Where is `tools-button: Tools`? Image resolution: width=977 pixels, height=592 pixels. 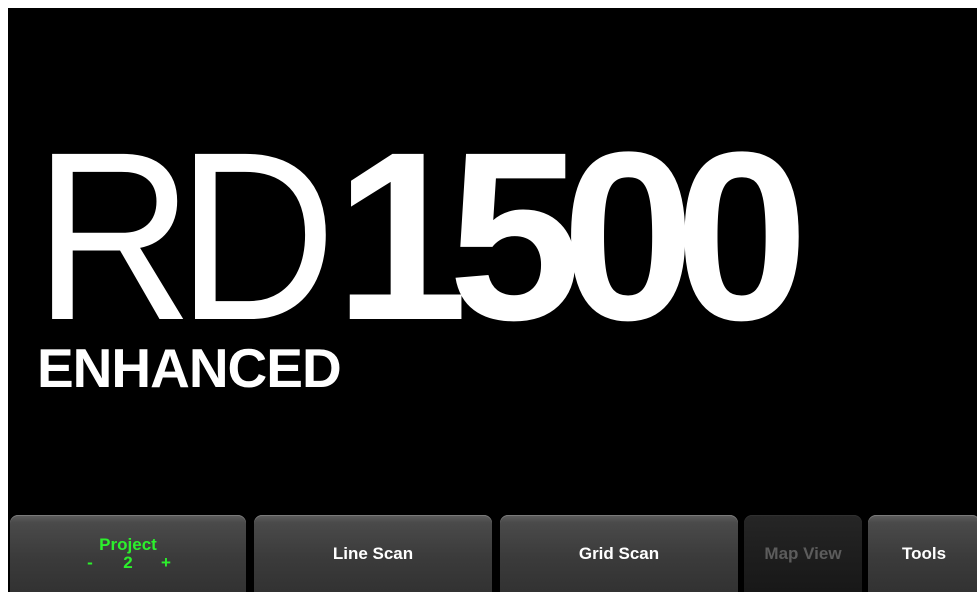
tools-button: Tools is located at coordinates (922, 553).